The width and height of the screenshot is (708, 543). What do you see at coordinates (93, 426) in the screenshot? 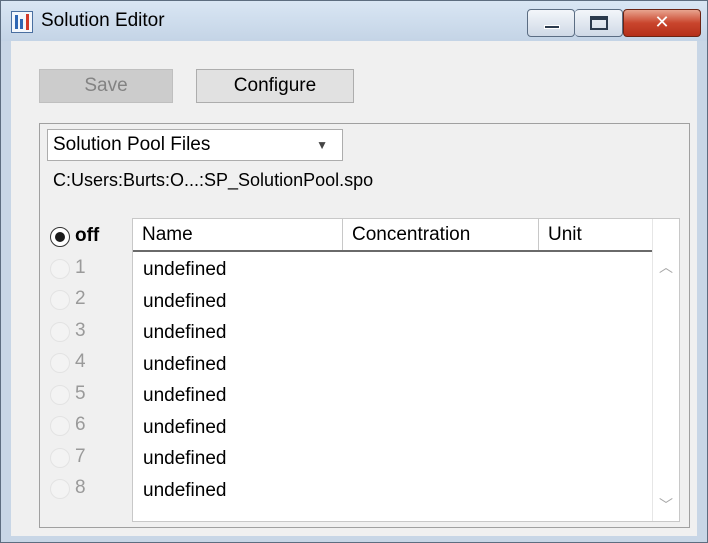
I see `solution-radio-6: 6` at bounding box center [93, 426].